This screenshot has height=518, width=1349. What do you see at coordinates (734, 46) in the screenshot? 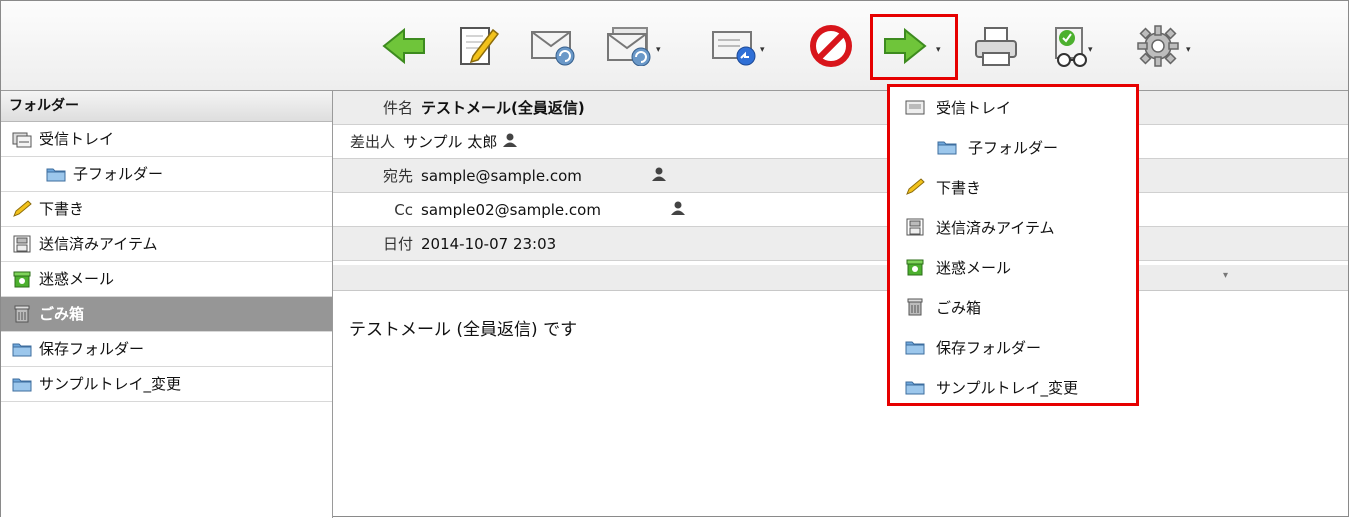
I see `forward-icon` at bounding box center [734, 46].